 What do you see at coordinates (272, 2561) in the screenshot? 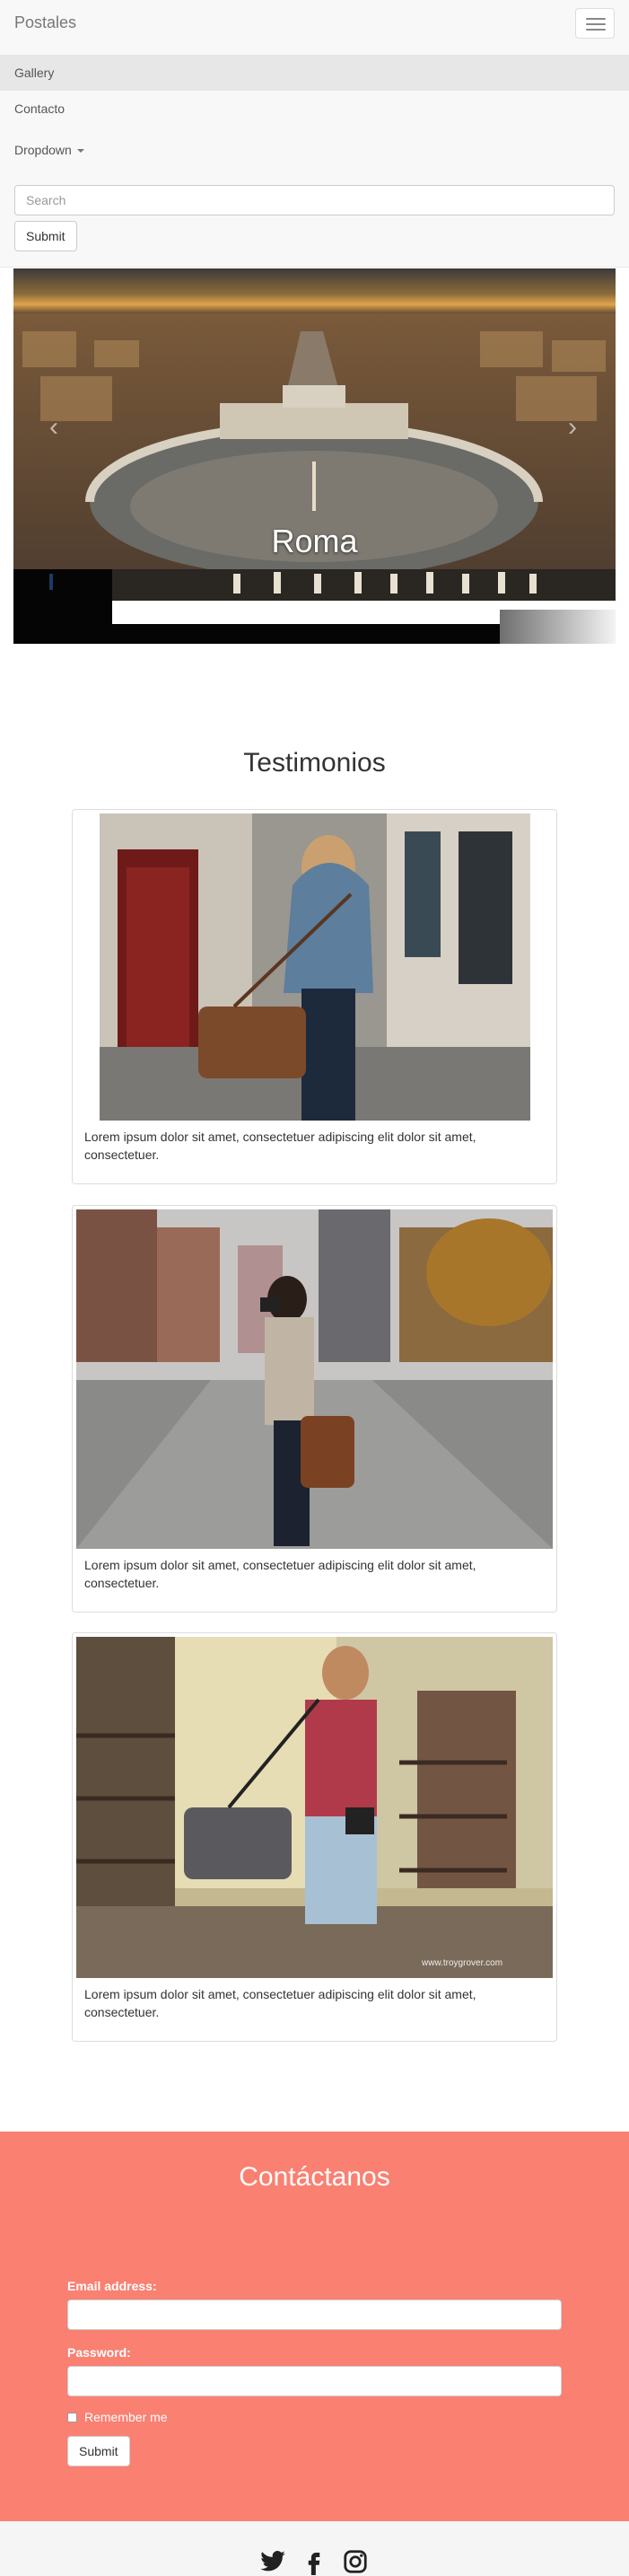
I see `twitter-icon` at bounding box center [272, 2561].